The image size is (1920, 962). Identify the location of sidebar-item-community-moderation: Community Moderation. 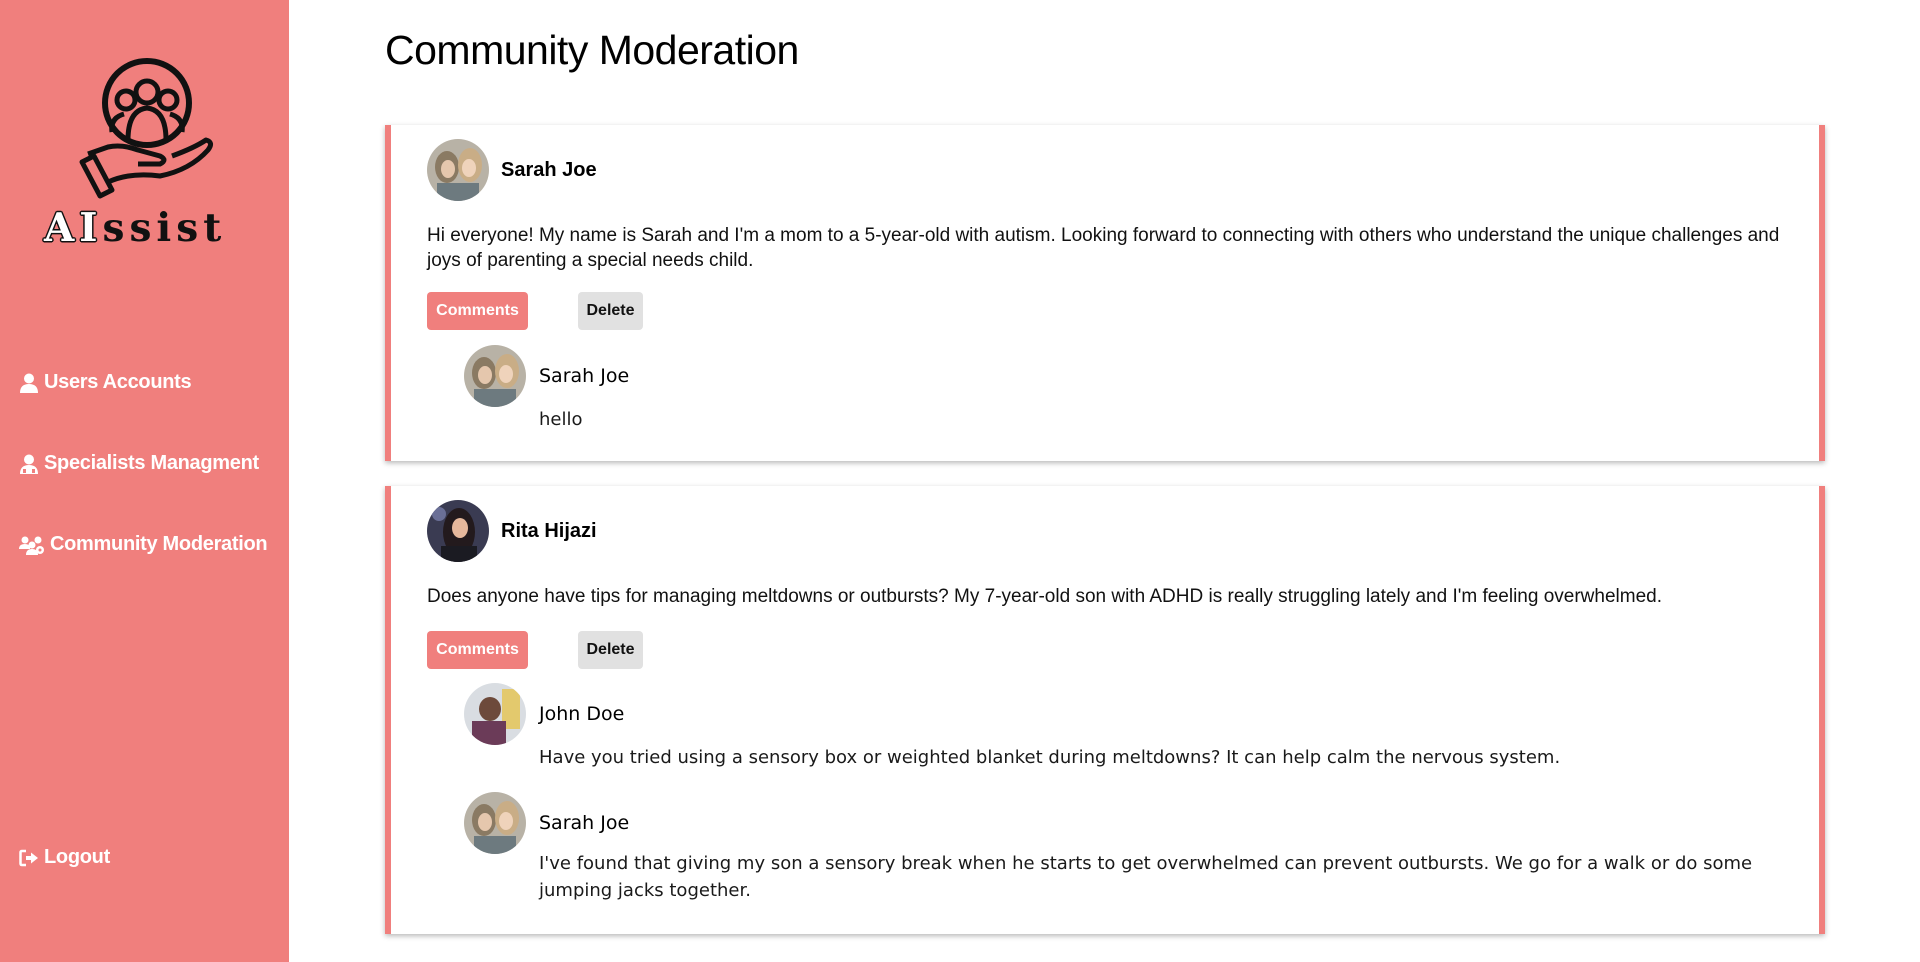
(143, 544).